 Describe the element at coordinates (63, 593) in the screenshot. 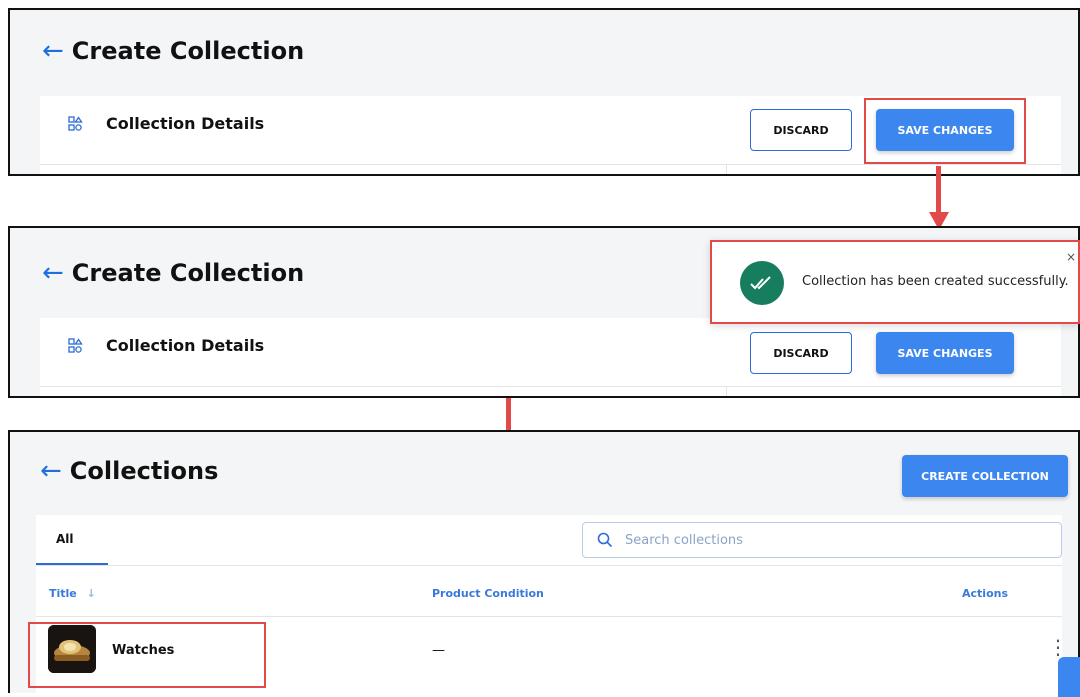

I see `column-title-label: Title` at that location.